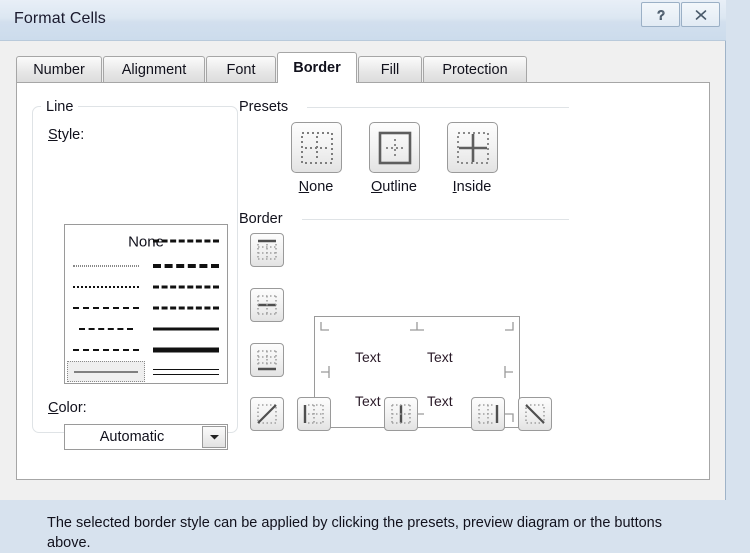 The image size is (750, 553). What do you see at coordinates (304, 187) in the screenshot?
I see `preset-none-accel: N` at bounding box center [304, 187].